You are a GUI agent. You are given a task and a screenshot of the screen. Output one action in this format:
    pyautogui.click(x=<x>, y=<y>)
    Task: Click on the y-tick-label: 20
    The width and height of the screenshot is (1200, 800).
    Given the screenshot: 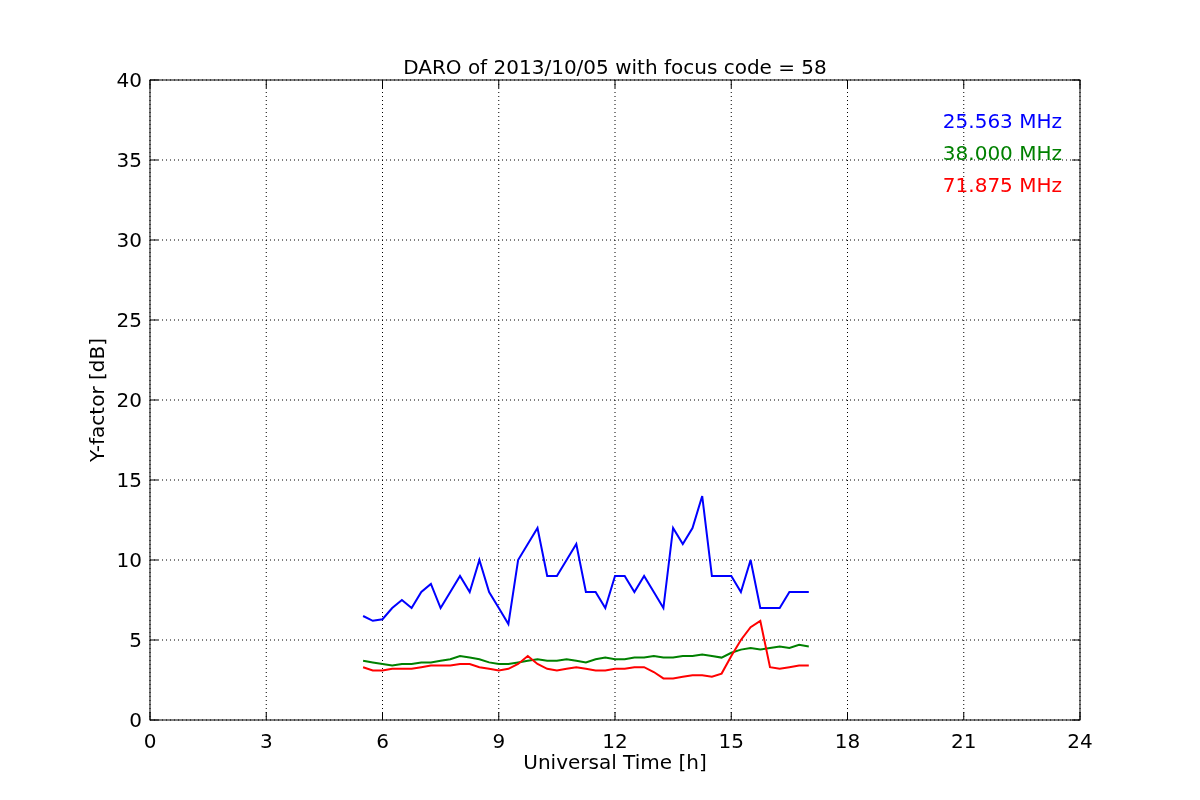 What is the action you would take?
    pyautogui.click(x=129, y=400)
    